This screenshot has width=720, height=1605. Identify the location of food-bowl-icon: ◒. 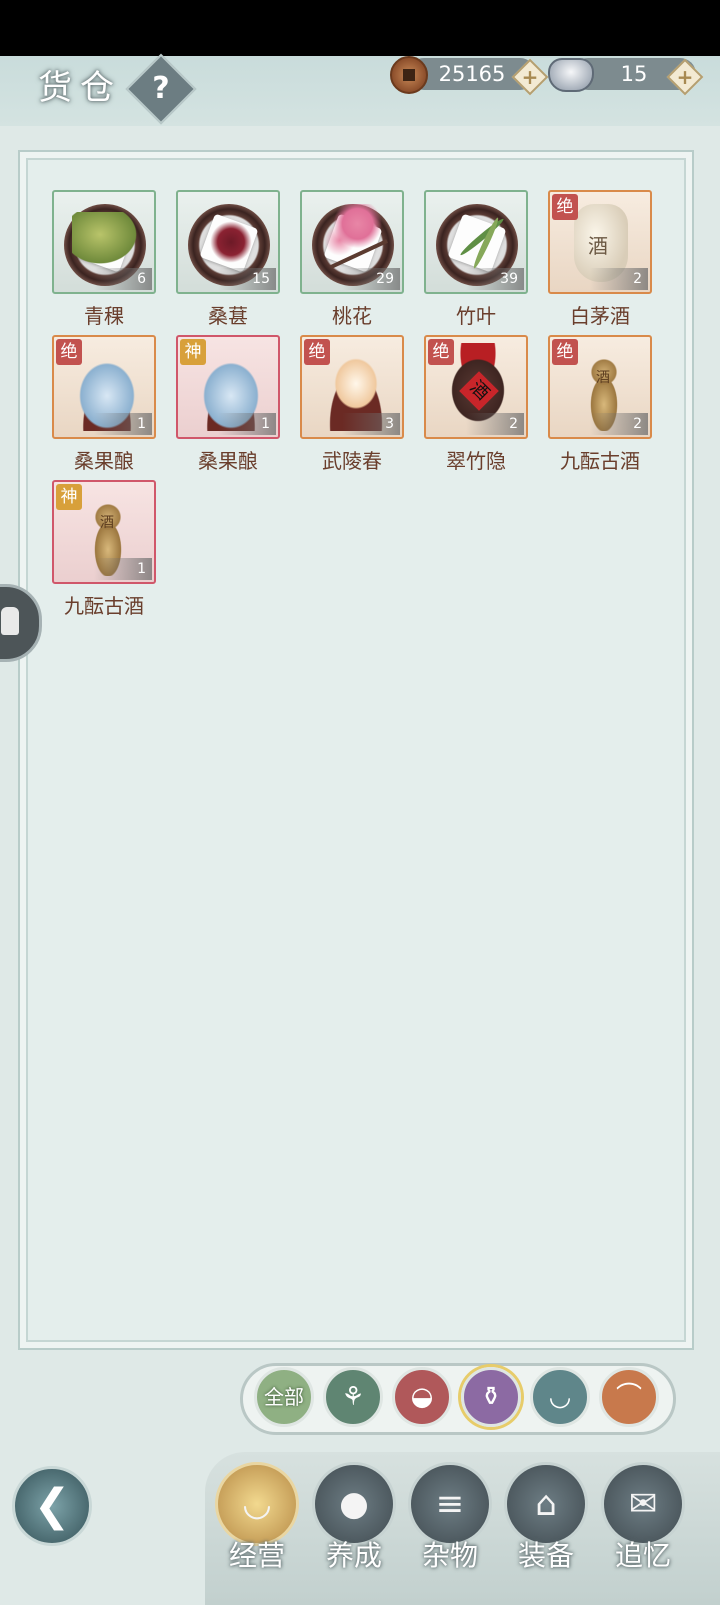
(422, 1397).